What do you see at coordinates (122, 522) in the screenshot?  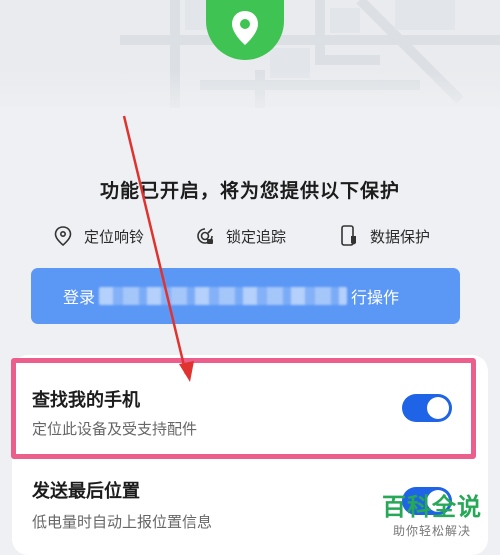 I see `setting-subtitle: 低电量时自动上报位置信息` at bounding box center [122, 522].